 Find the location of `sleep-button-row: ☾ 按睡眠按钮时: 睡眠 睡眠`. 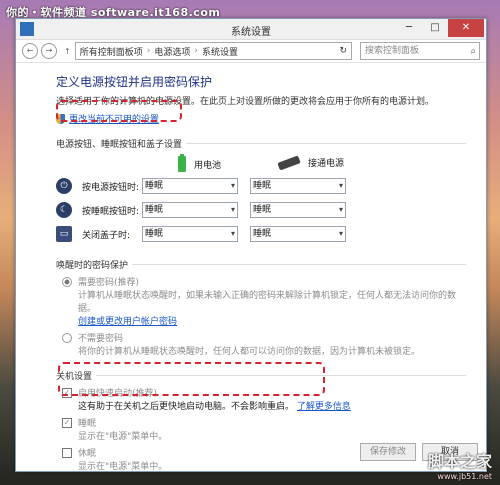

sleep-button-row: ☾ 按睡眠按钮时: 睡眠 睡眠 is located at coordinates (261, 210).